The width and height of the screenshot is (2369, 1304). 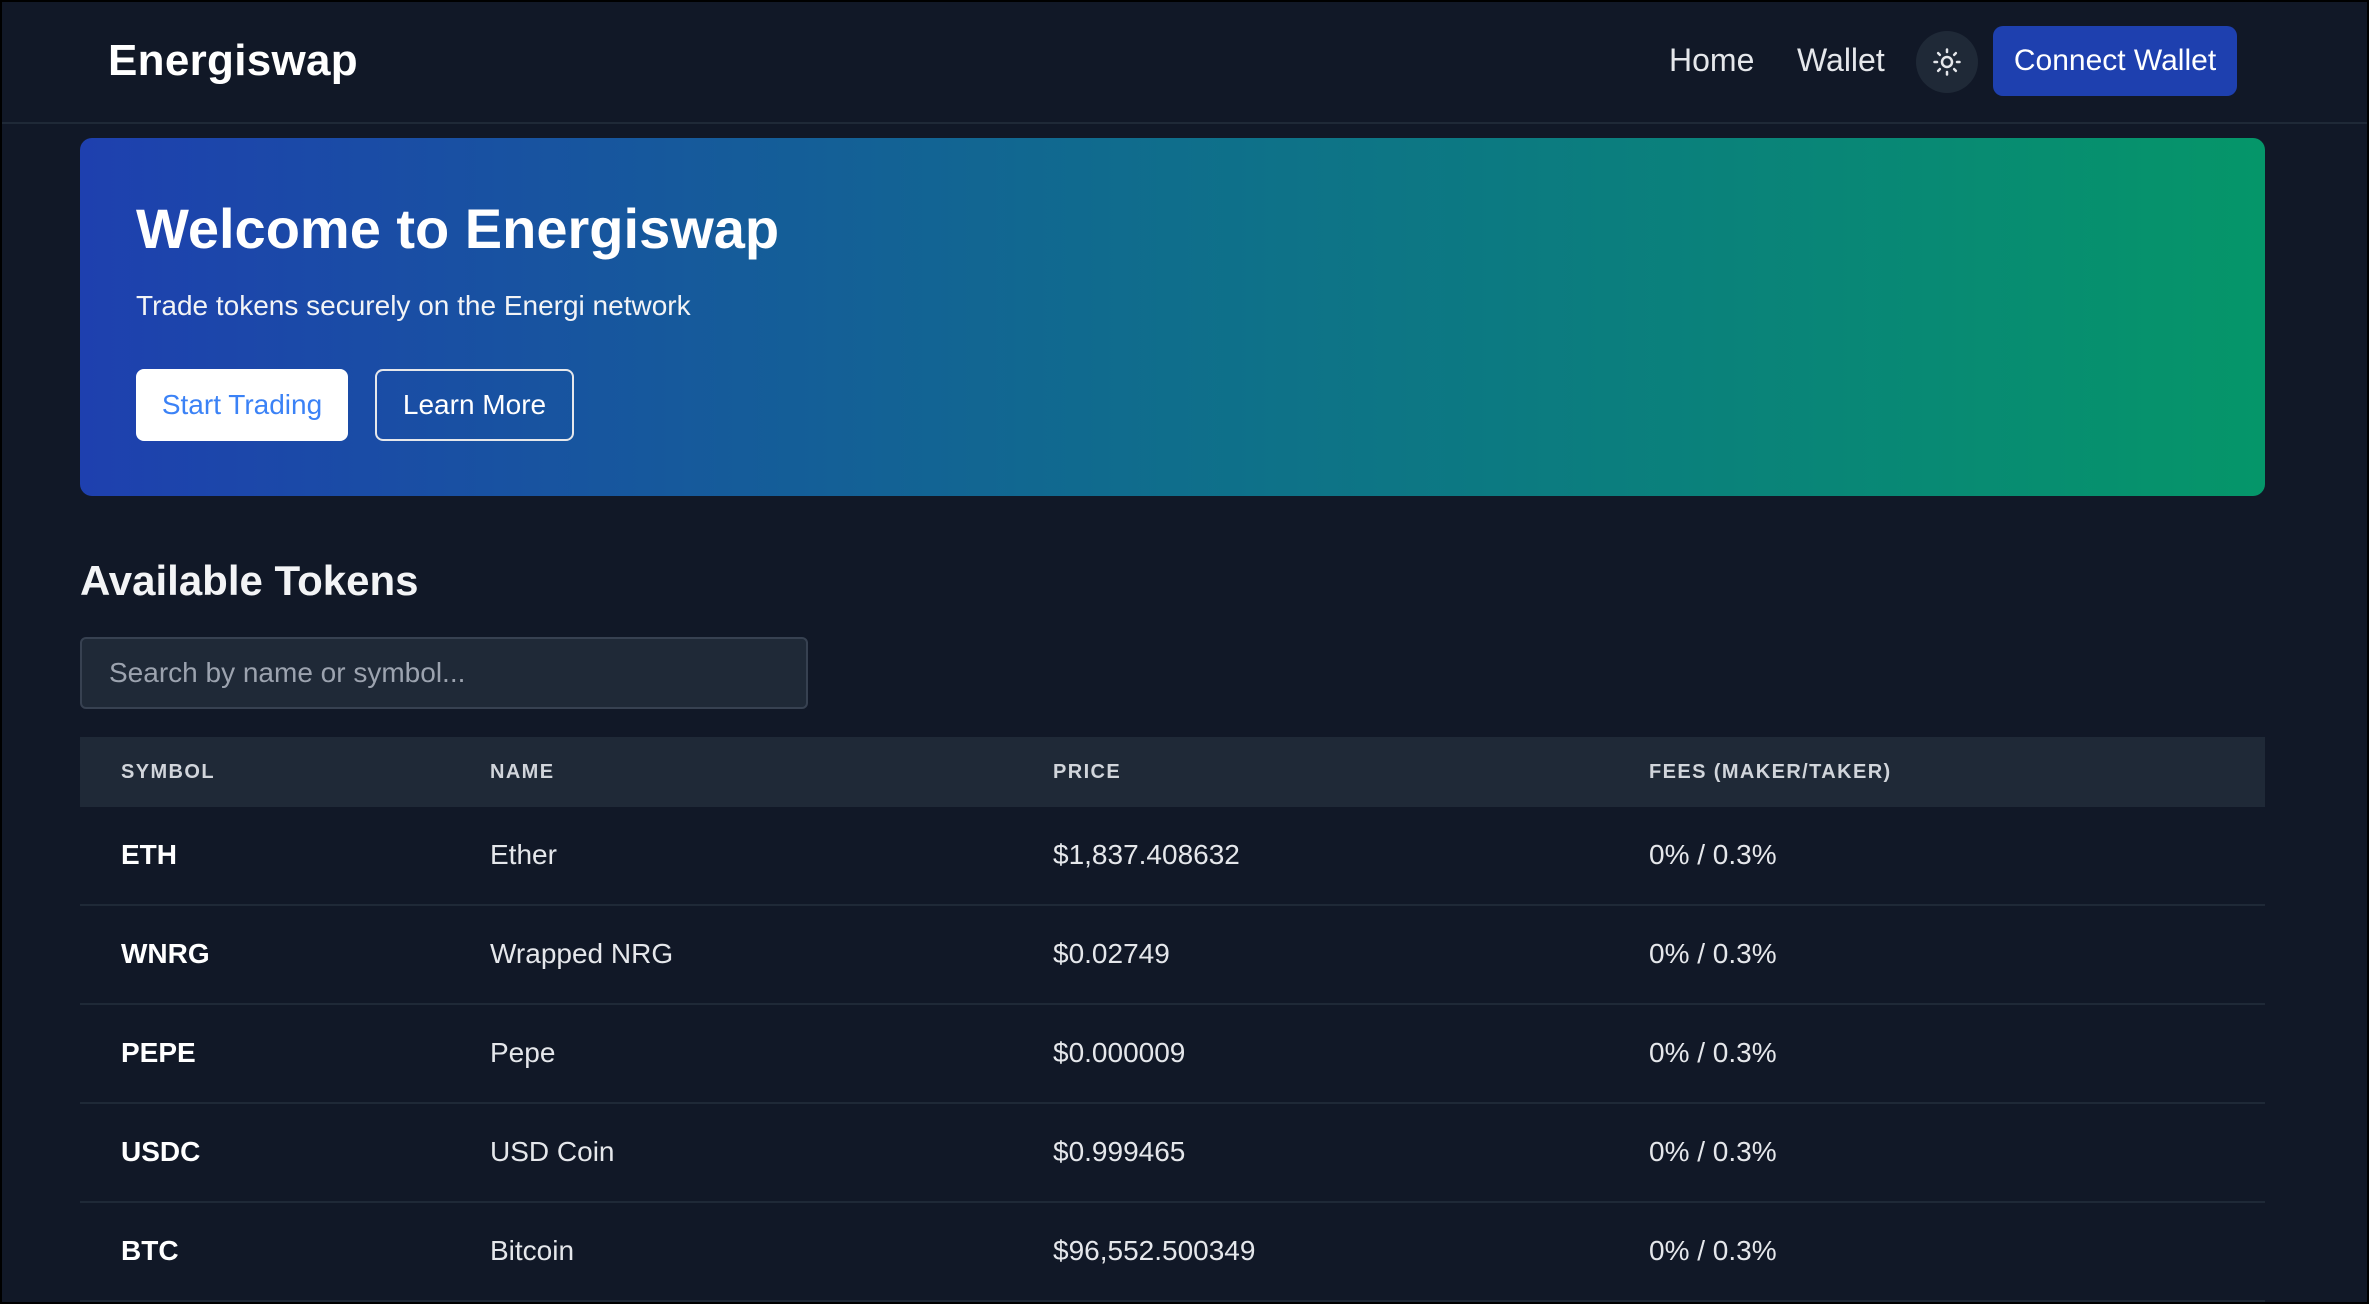 I want to click on token-name: Wrapped NRG, so click(x=582, y=953).